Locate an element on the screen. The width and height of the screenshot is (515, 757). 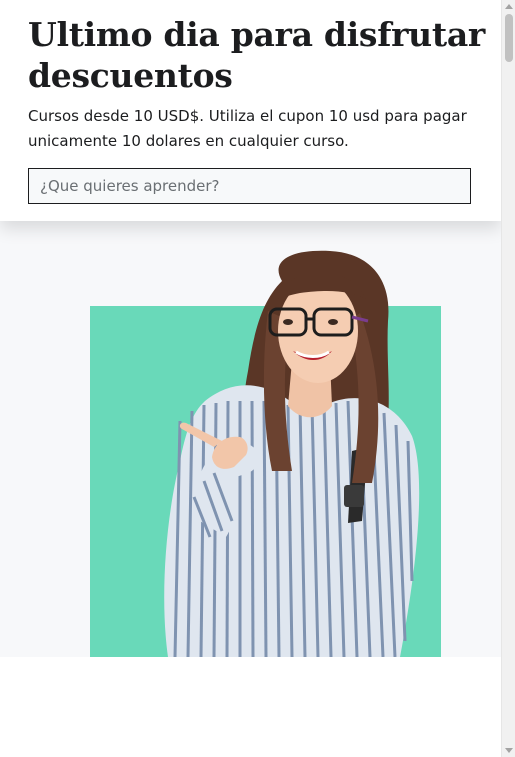
vertical-scrollbar is located at coordinates (508, 378).